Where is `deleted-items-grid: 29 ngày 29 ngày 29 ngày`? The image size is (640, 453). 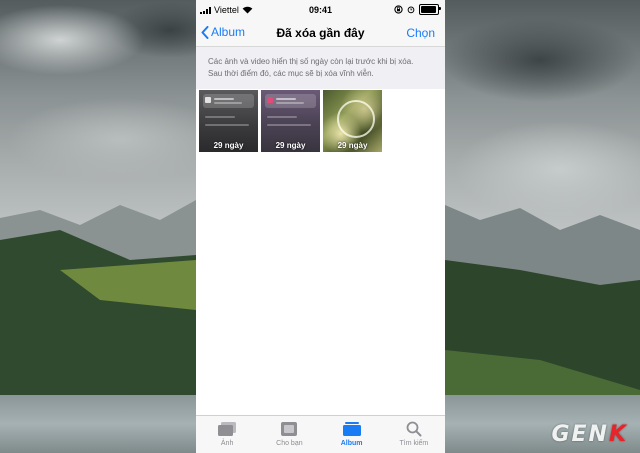 deleted-items-grid: 29 ngày 29 ngày 29 ngày is located at coordinates (290, 121).